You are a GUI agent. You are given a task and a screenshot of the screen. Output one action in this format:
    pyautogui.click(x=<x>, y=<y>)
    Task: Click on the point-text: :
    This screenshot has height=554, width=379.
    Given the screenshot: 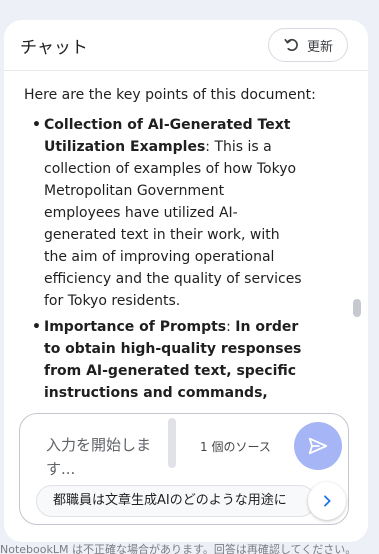 What is the action you would take?
    pyautogui.click(x=231, y=327)
    